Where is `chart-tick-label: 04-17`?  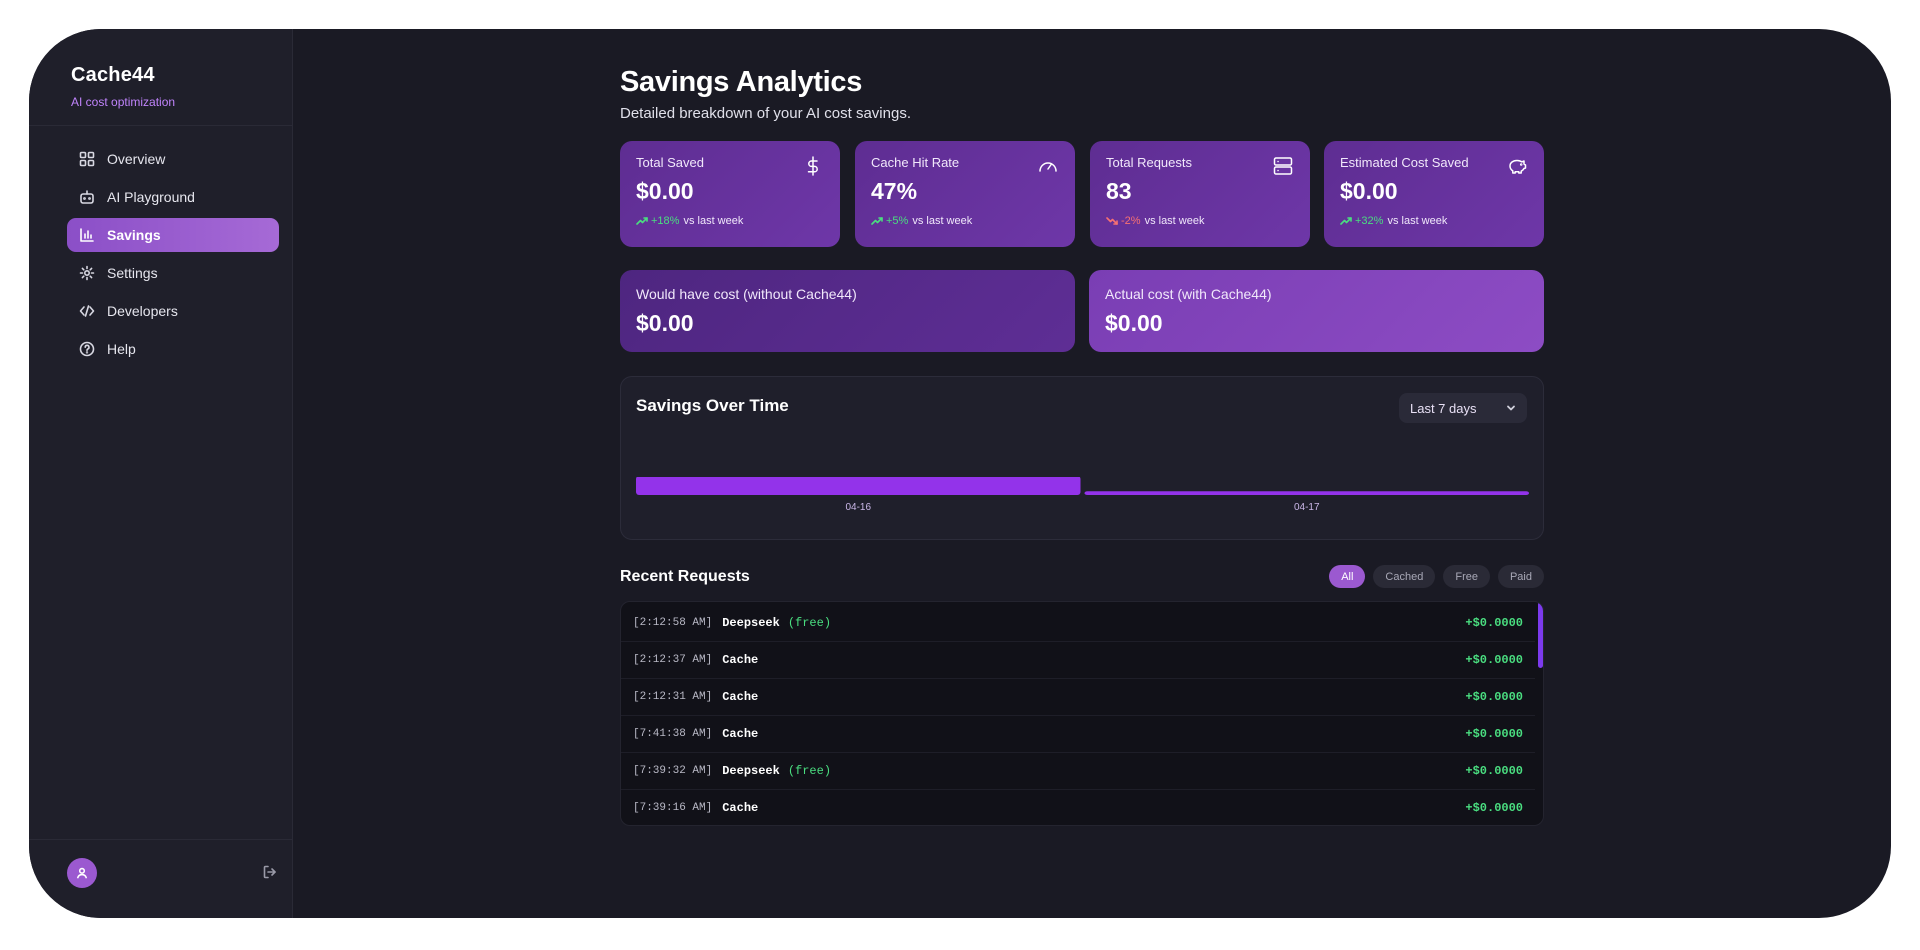 chart-tick-label: 04-17 is located at coordinates (1307, 507).